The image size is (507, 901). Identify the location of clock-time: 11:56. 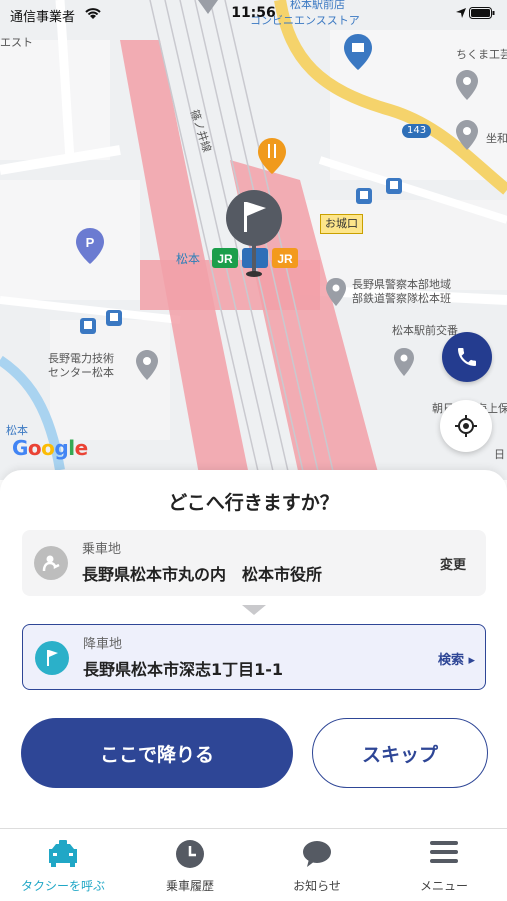
(253, 13).